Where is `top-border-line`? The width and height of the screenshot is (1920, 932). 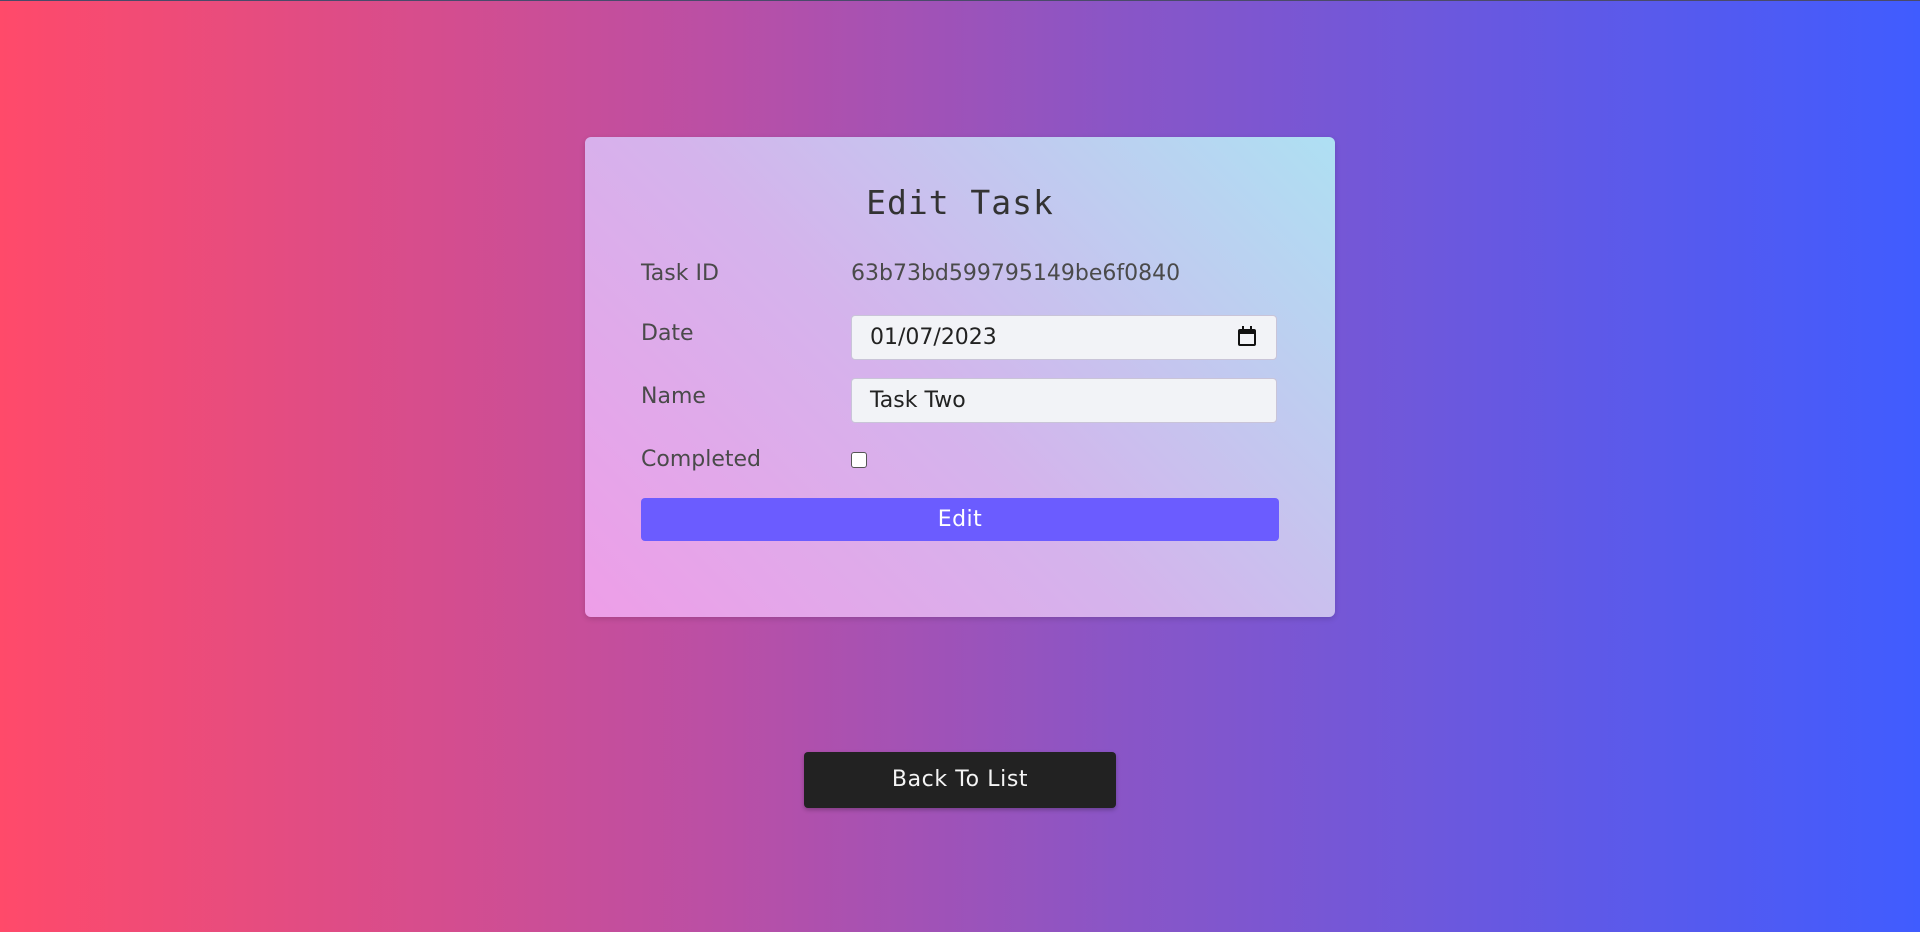 top-border-line is located at coordinates (960, 0).